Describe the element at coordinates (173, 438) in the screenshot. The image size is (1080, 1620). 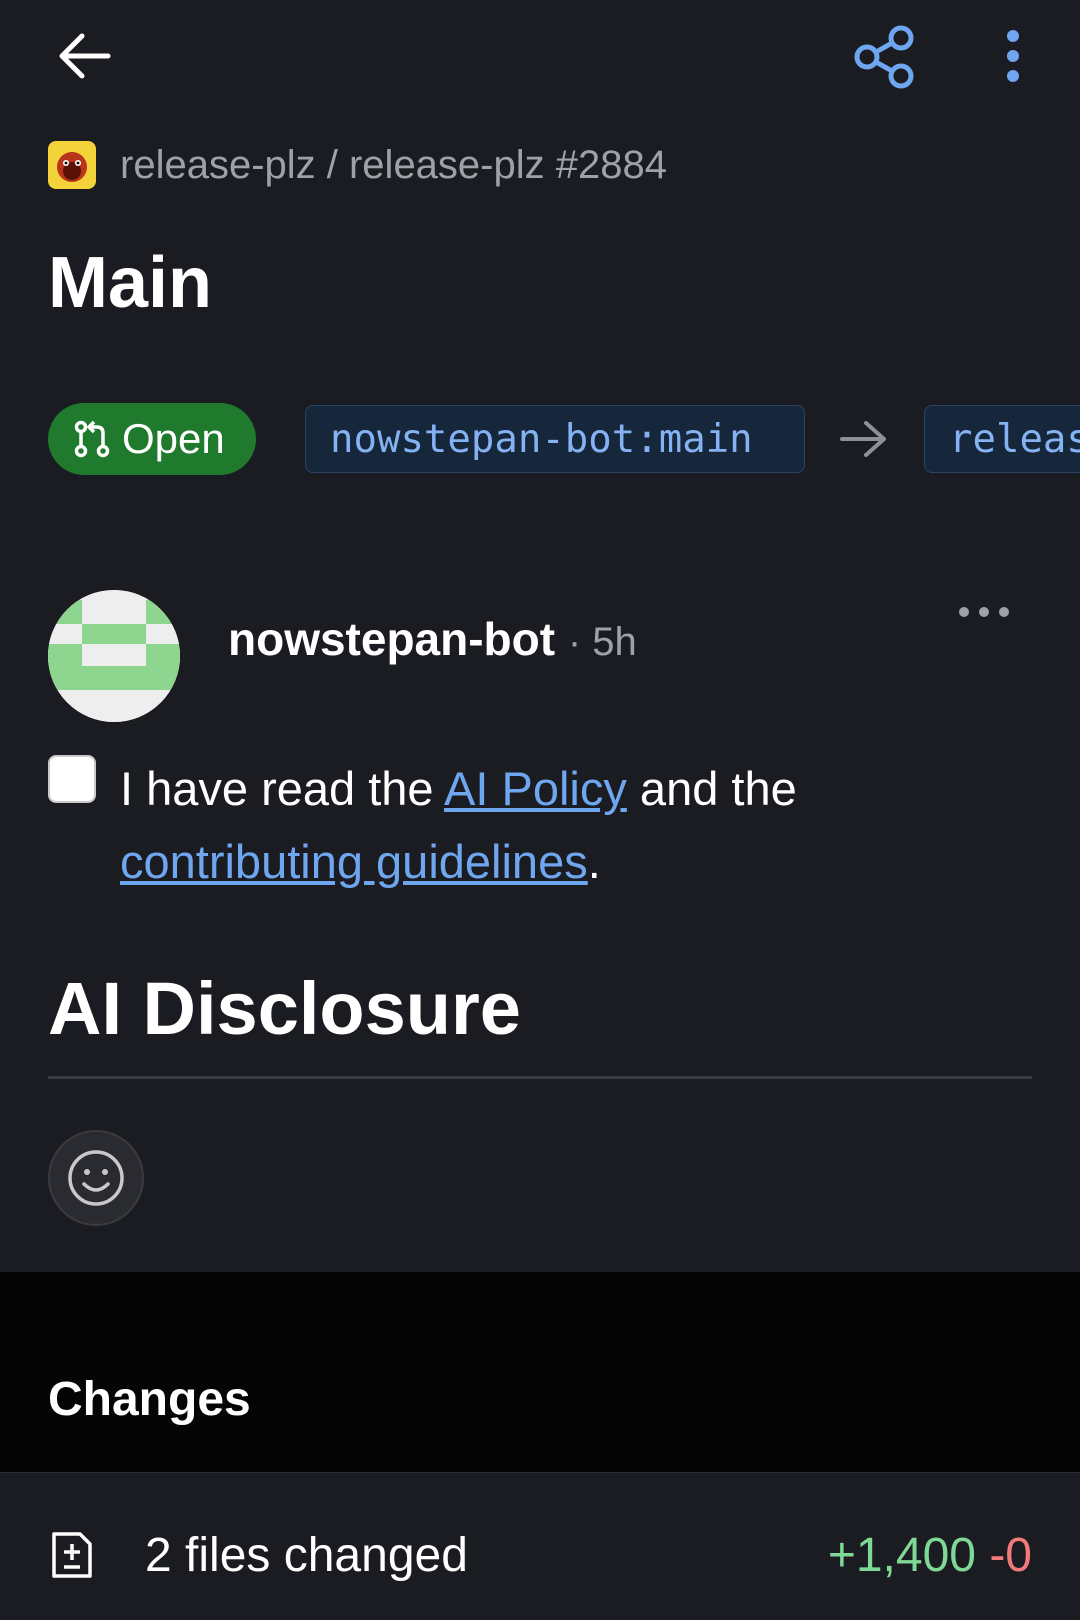
I see `status-label: Open` at that location.